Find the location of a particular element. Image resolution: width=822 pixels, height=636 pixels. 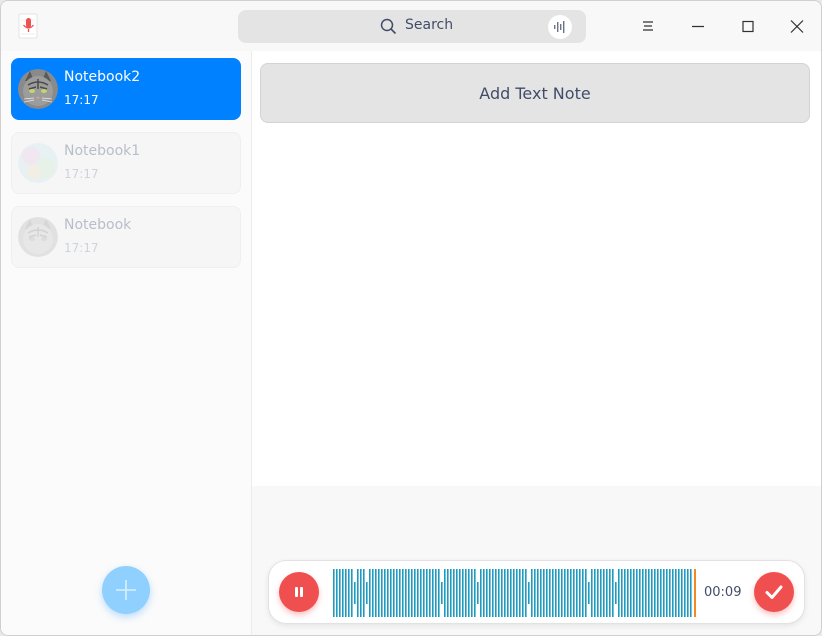

voice-search-button is located at coordinates (560, 27).